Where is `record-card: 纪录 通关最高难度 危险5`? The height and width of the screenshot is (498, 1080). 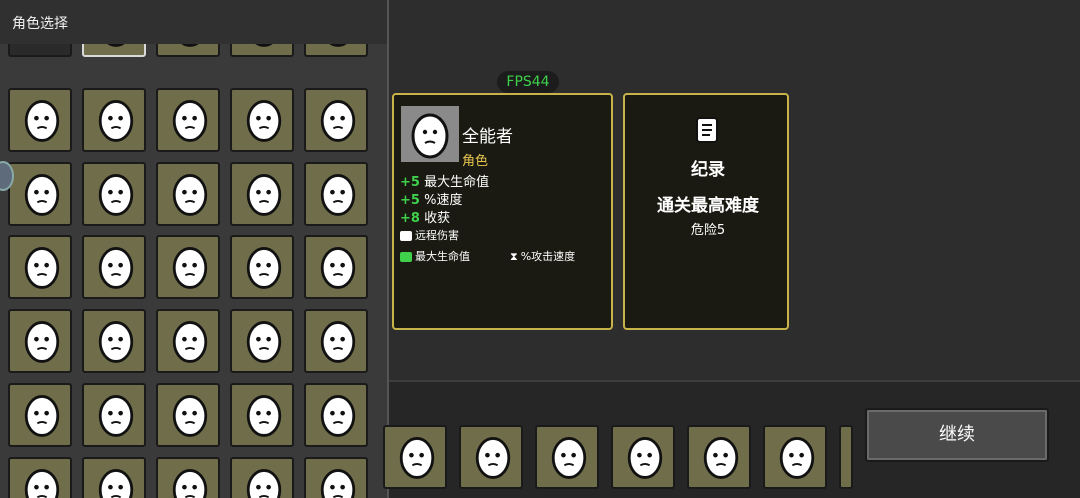 record-card: 纪录 通关最高难度 危险5 is located at coordinates (706, 211).